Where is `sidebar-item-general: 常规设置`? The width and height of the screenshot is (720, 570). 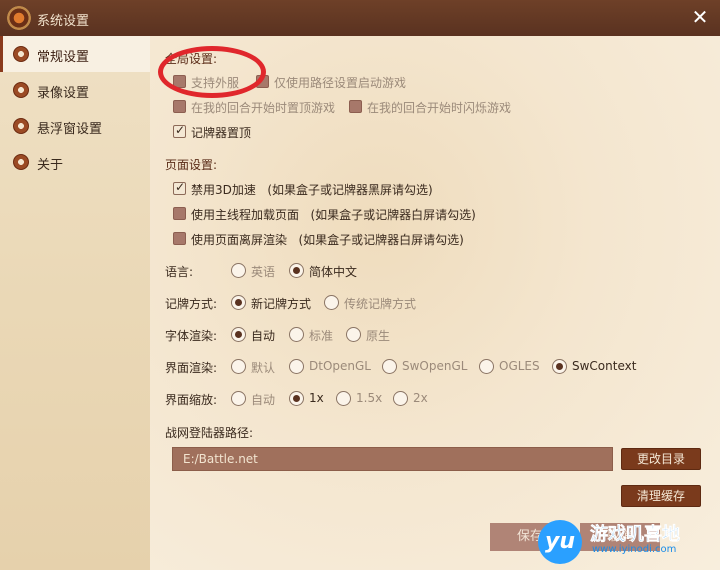 sidebar-item-general: 常规设置 is located at coordinates (75, 54).